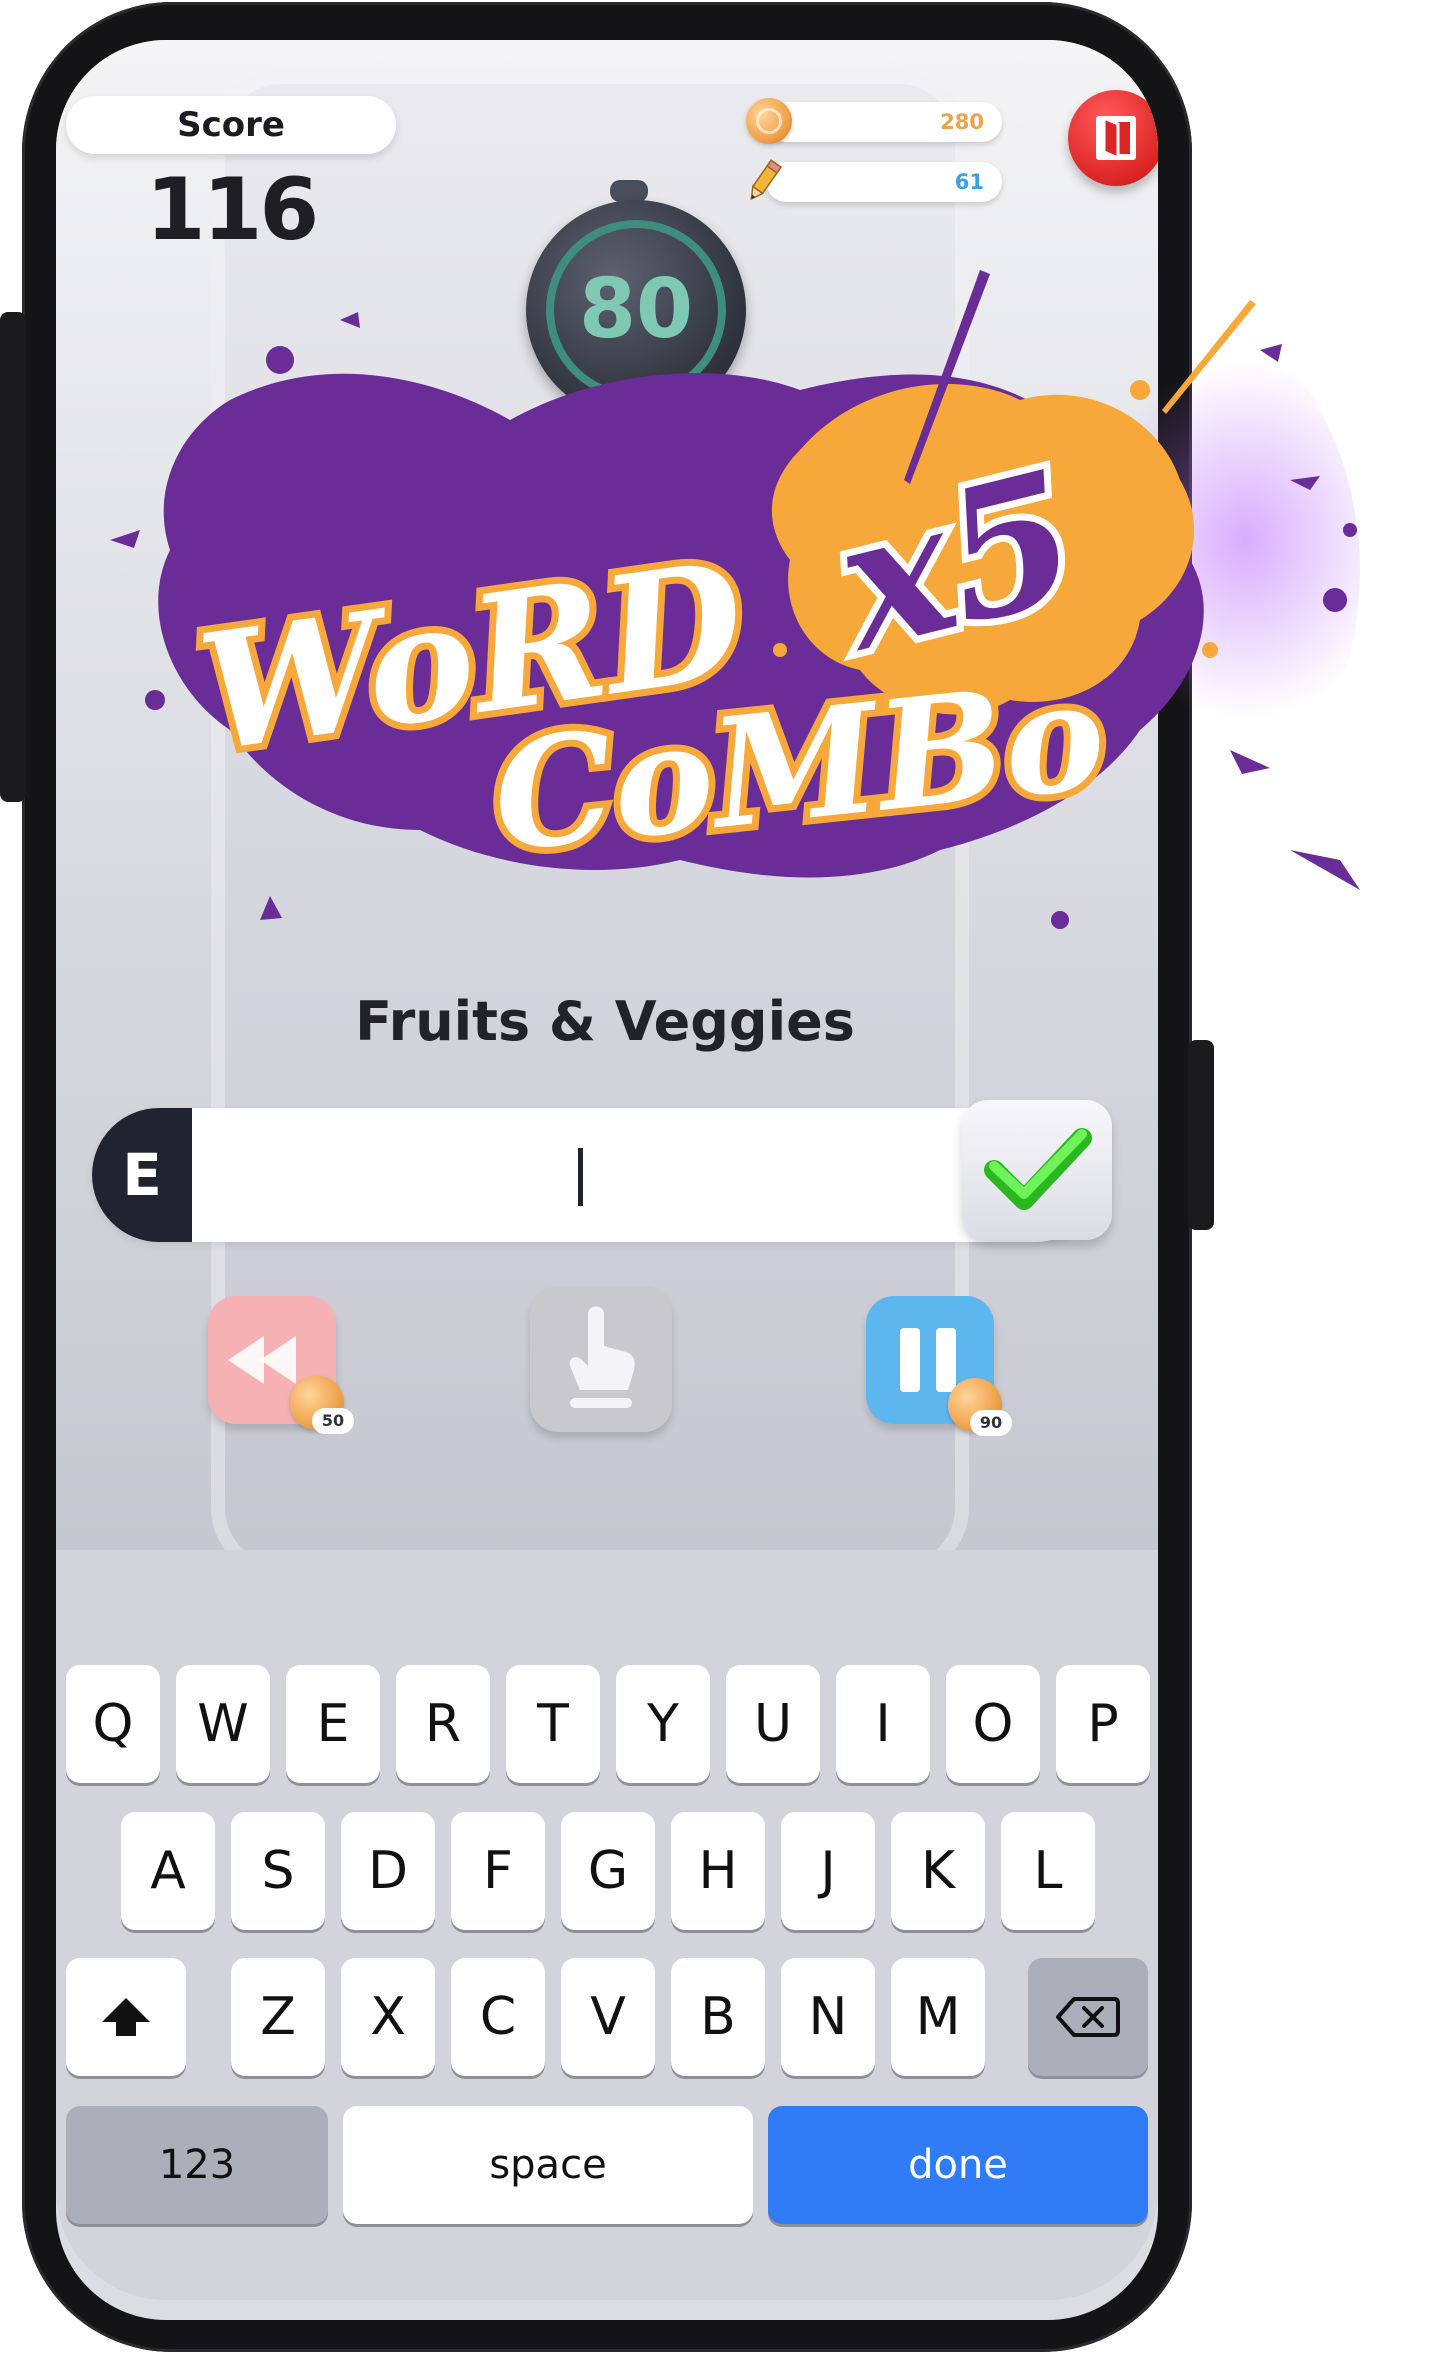 This screenshot has width=1450, height=2361. What do you see at coordinates (231, 125) in the screenshot?
I see `score-label: Score` at bounding box center [231, 125].